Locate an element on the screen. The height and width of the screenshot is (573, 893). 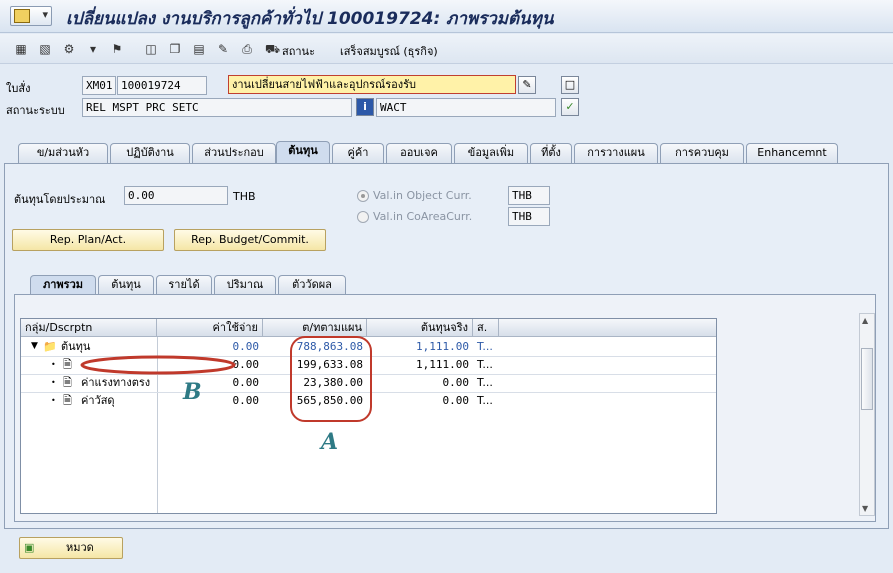
coarea-currency-field: THB is located at coordinates (529, 216).